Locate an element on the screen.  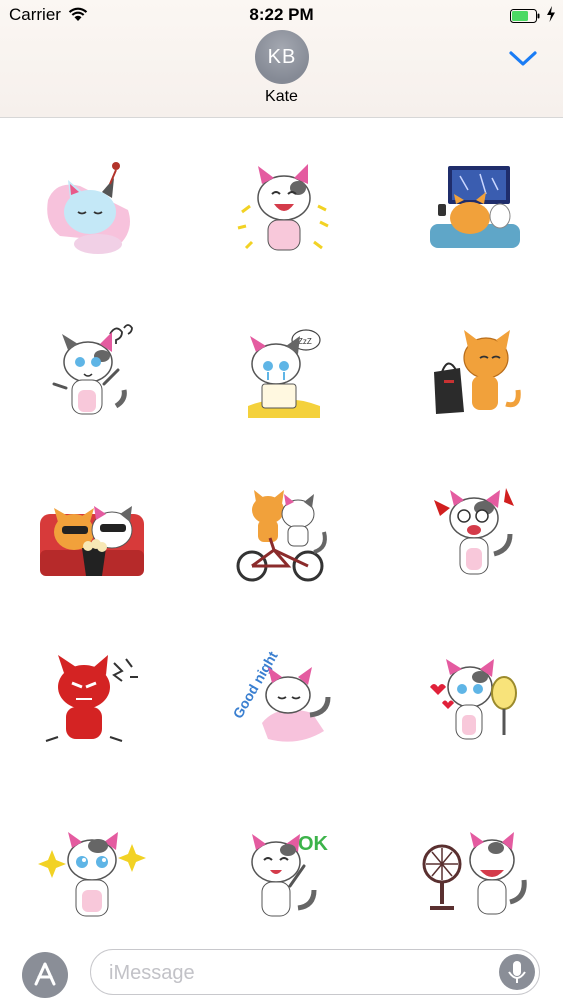
compose-bar is located at coordinates (281, 972).